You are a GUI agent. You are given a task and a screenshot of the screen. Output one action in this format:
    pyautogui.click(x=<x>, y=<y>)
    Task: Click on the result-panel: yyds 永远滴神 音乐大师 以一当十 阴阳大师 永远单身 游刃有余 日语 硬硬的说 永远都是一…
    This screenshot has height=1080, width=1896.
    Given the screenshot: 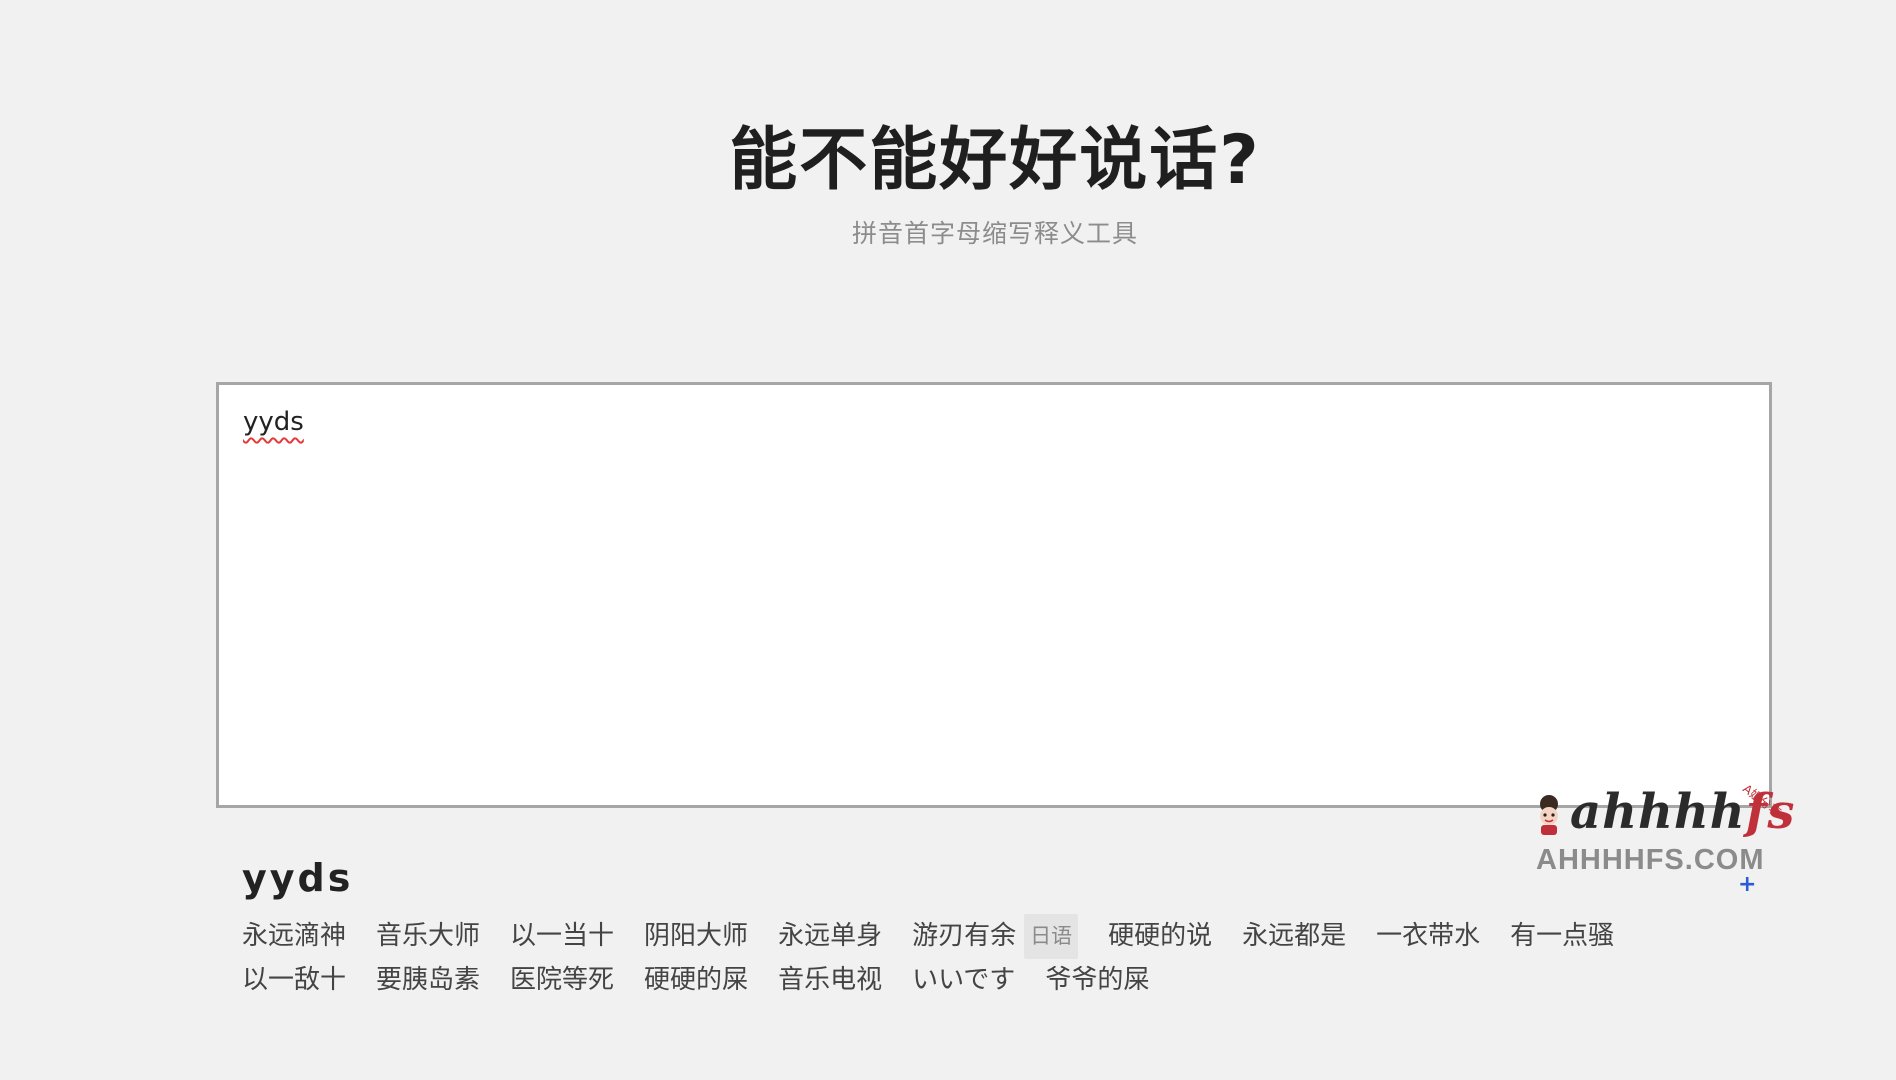 What is the action you would take?
    pyautogui.click(x=992, y=929)
    